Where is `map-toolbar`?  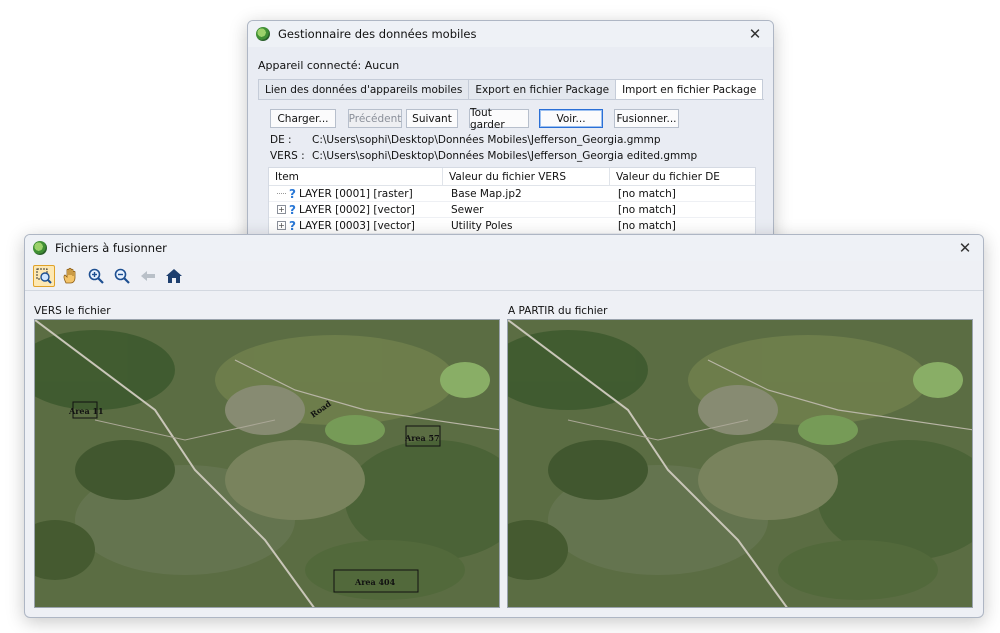 map-toolbar is located at coordinates (504, 276).